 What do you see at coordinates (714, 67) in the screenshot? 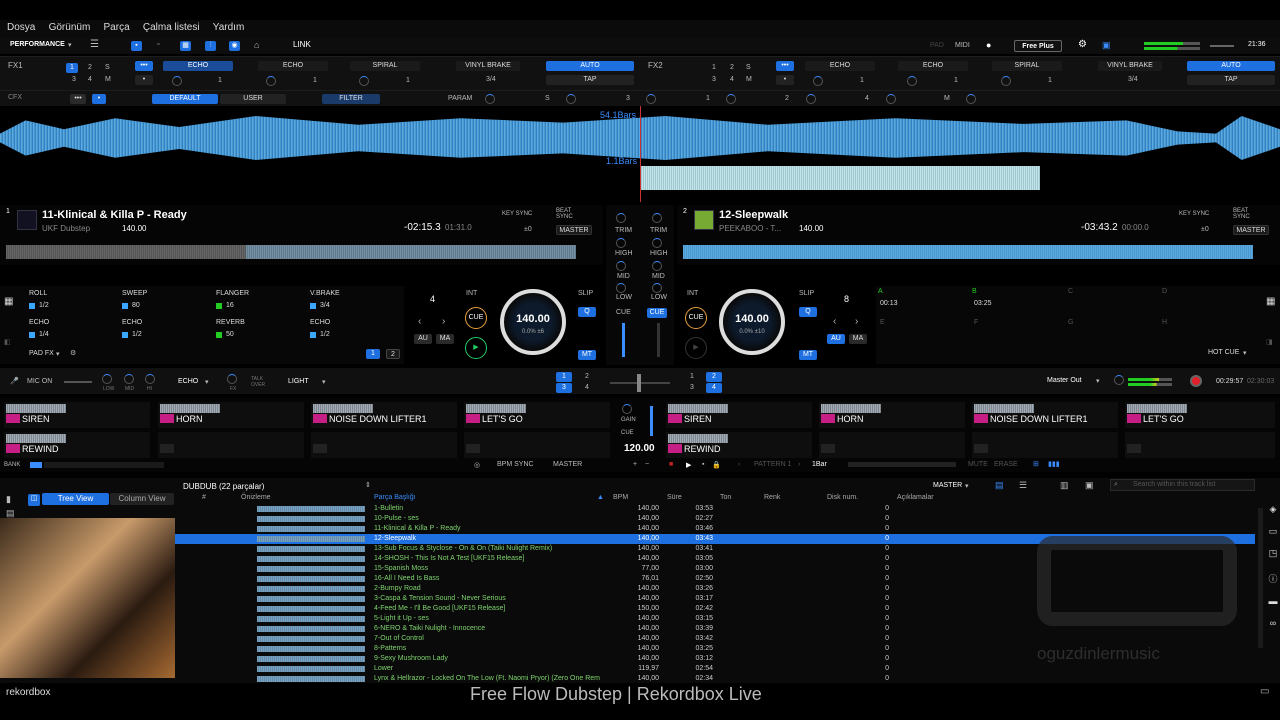
I see `fx2-beat-1: 1` at bounding box center [714, 67].